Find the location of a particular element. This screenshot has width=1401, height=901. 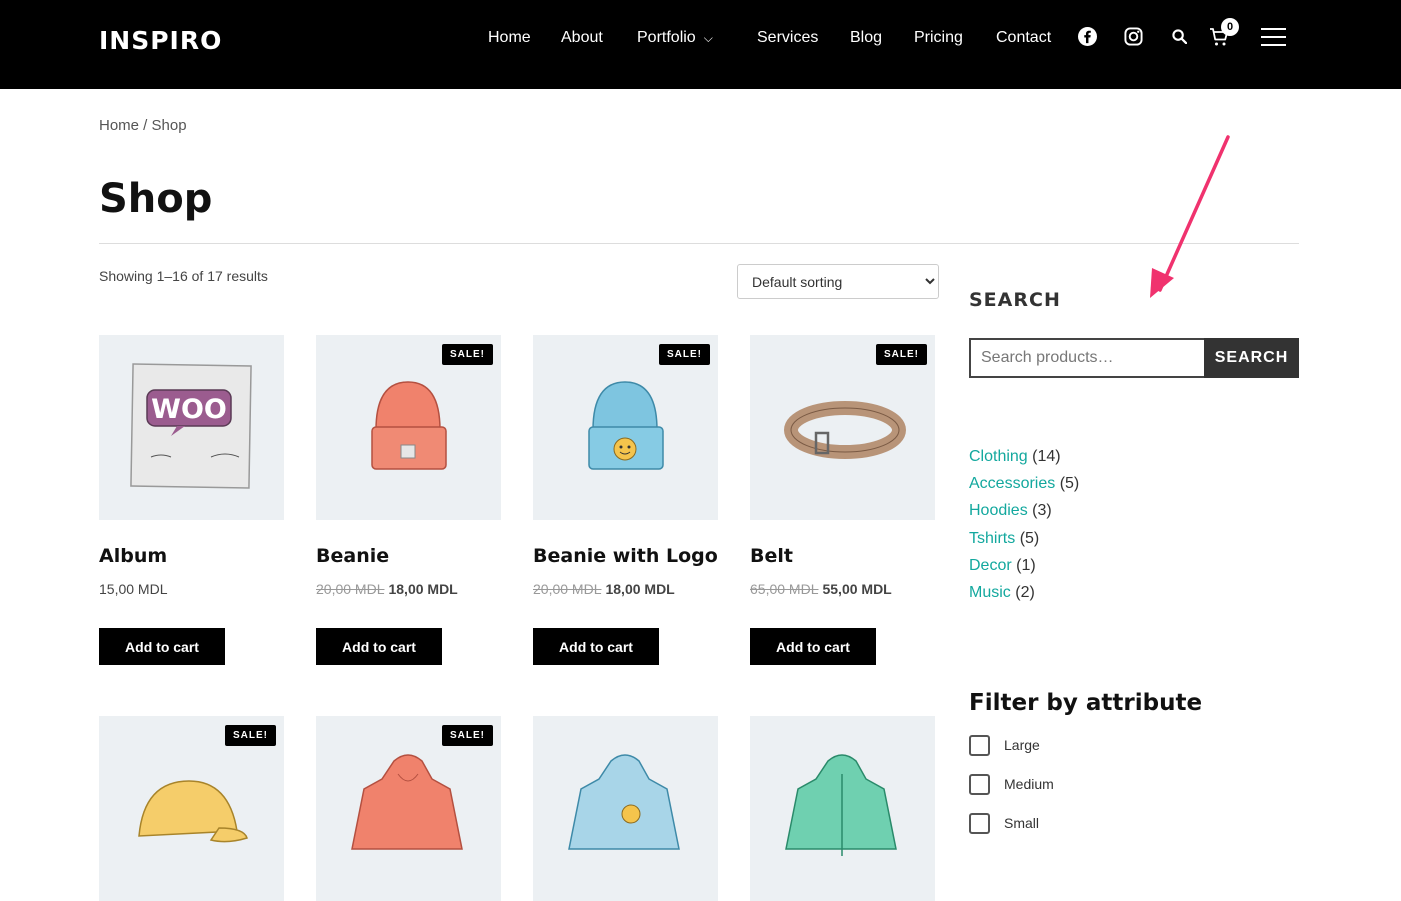

price-current: 18,00 MDL is located at coordinates (640, 589).